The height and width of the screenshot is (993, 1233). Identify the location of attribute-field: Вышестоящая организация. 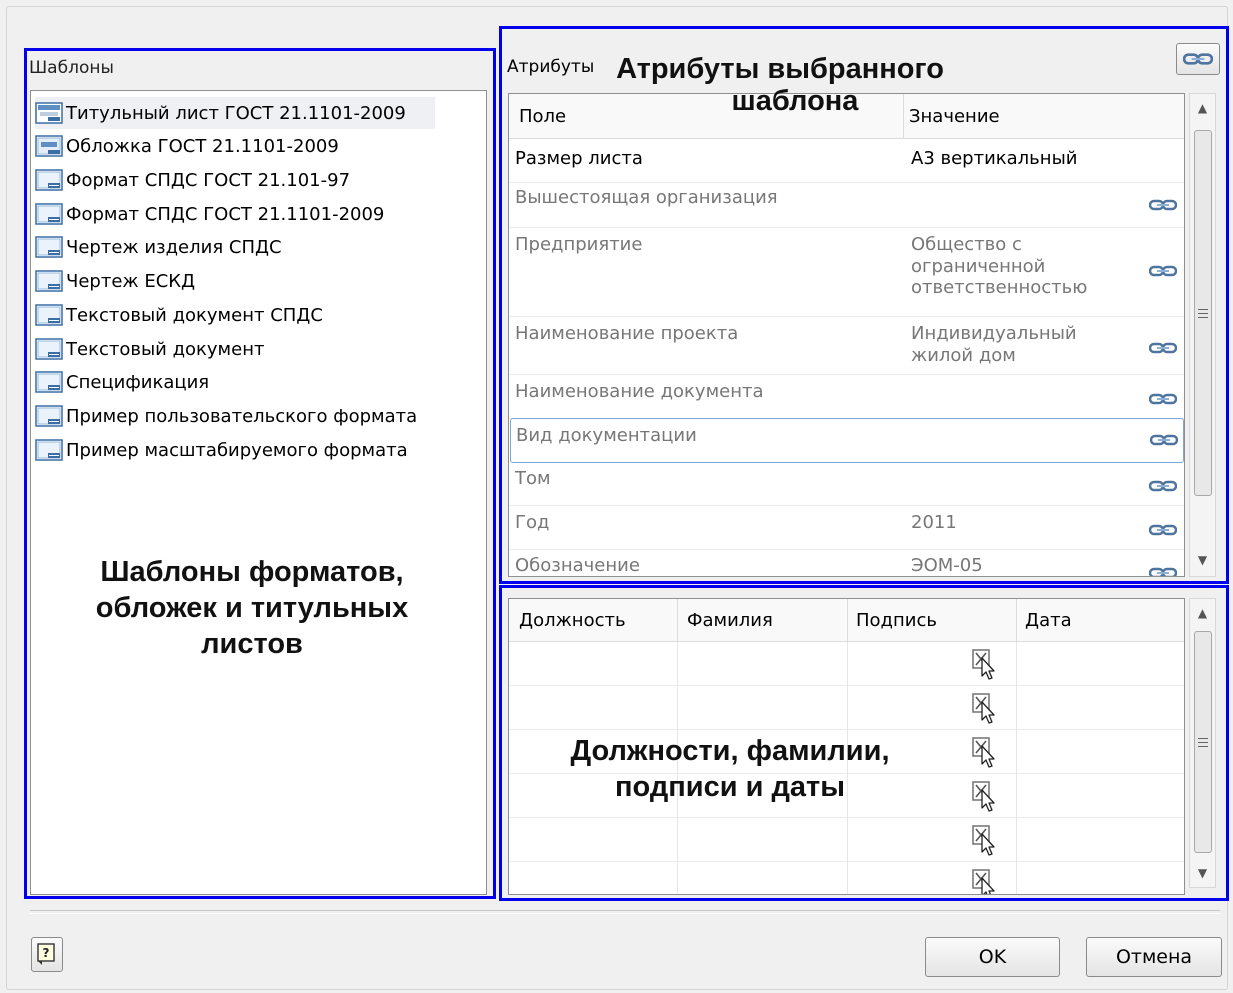
(646, 197).